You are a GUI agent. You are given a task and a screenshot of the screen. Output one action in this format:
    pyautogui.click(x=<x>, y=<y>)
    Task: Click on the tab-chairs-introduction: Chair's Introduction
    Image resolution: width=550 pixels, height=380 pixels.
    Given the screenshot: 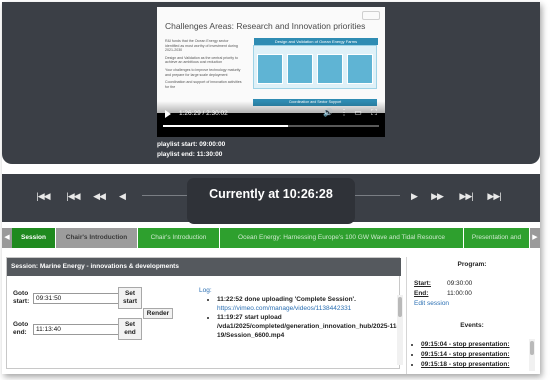 What is the action you would take?
    pyautogui.click(x=97, y=238)
    